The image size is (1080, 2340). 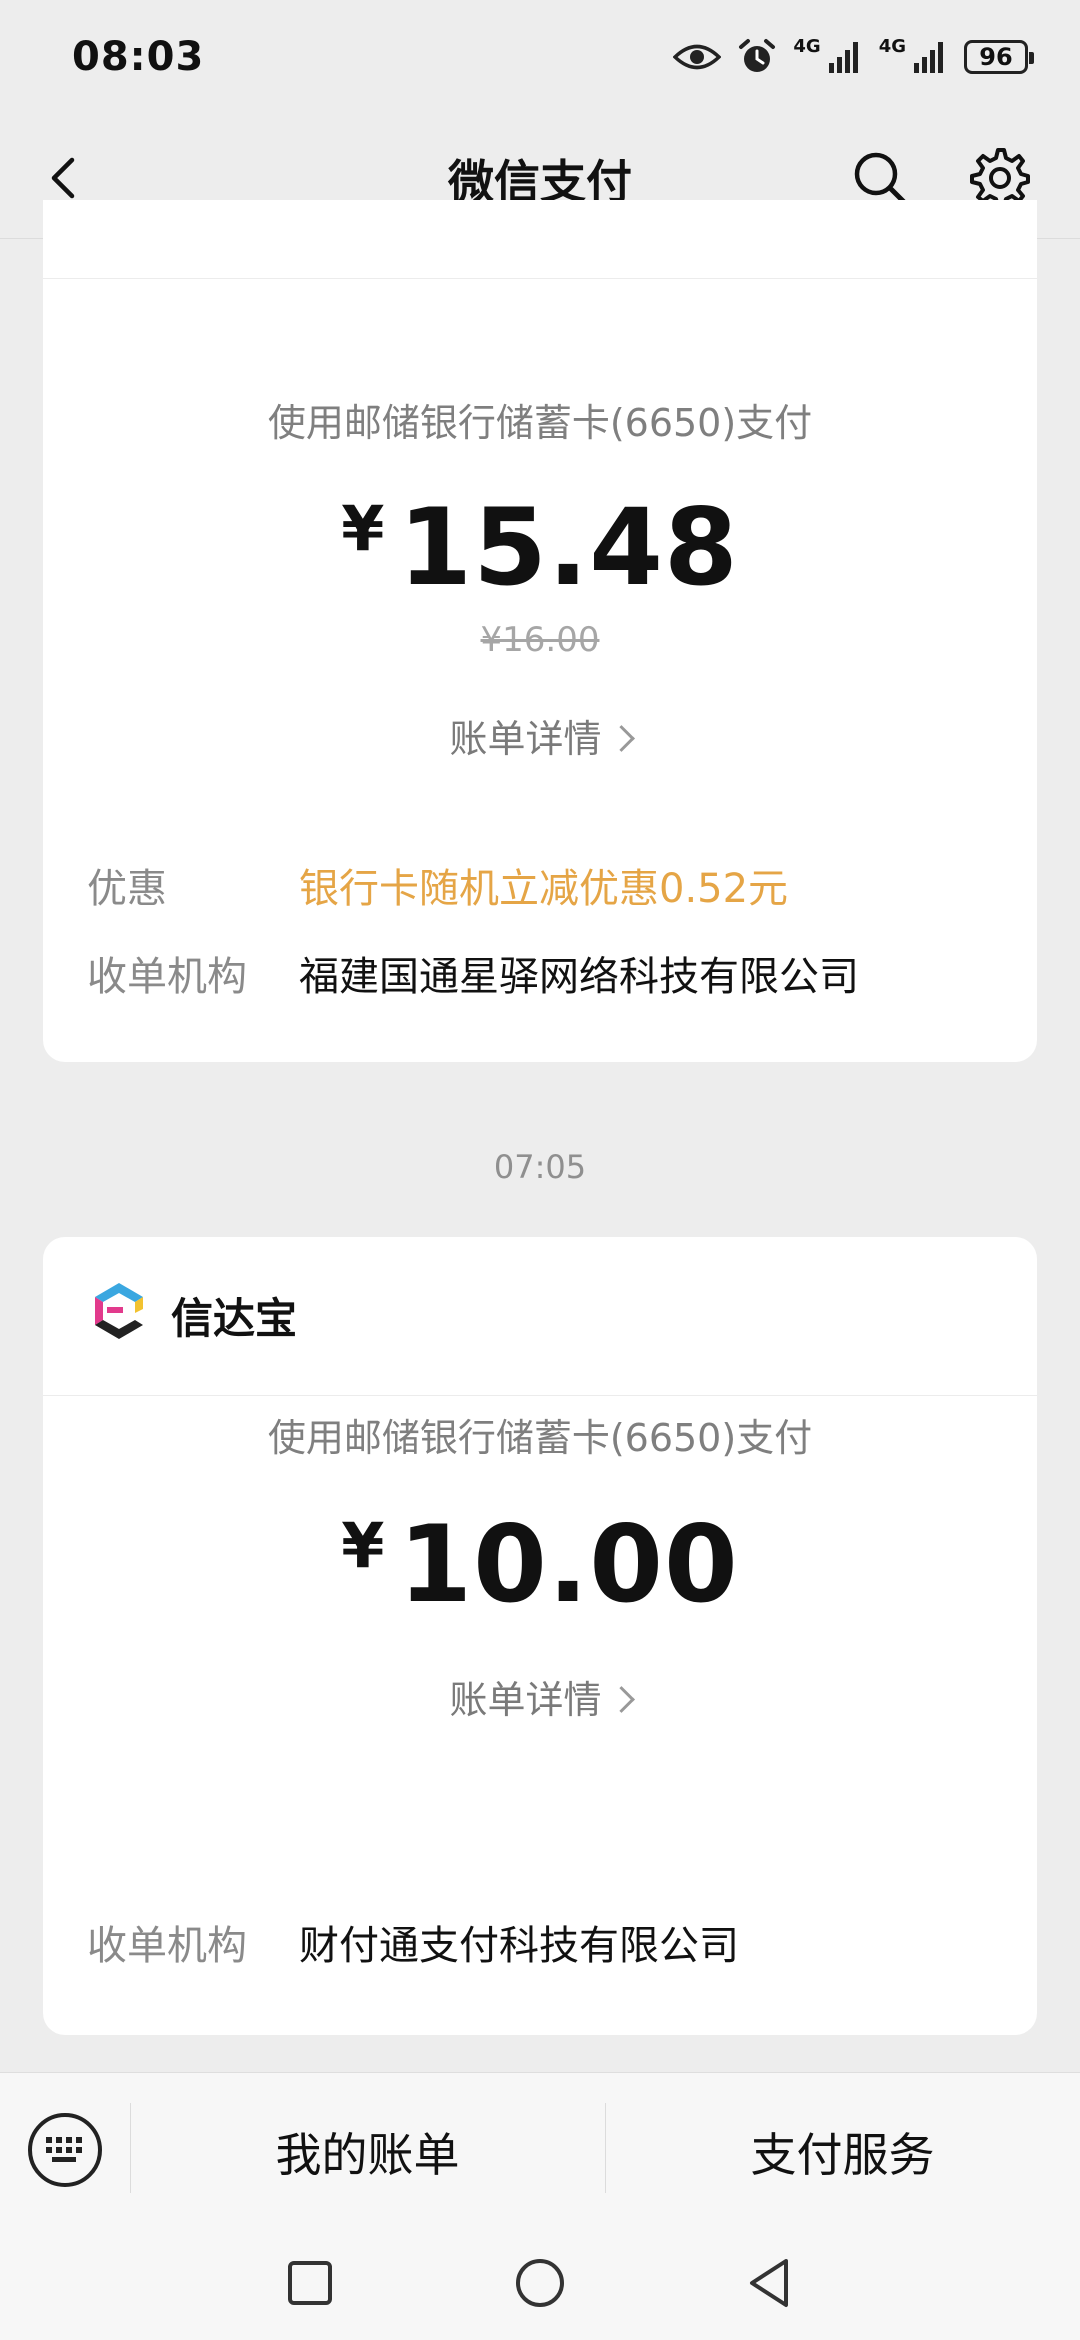 I want to click on merchant-header: 信达宝, so click(x=540, y=1316).